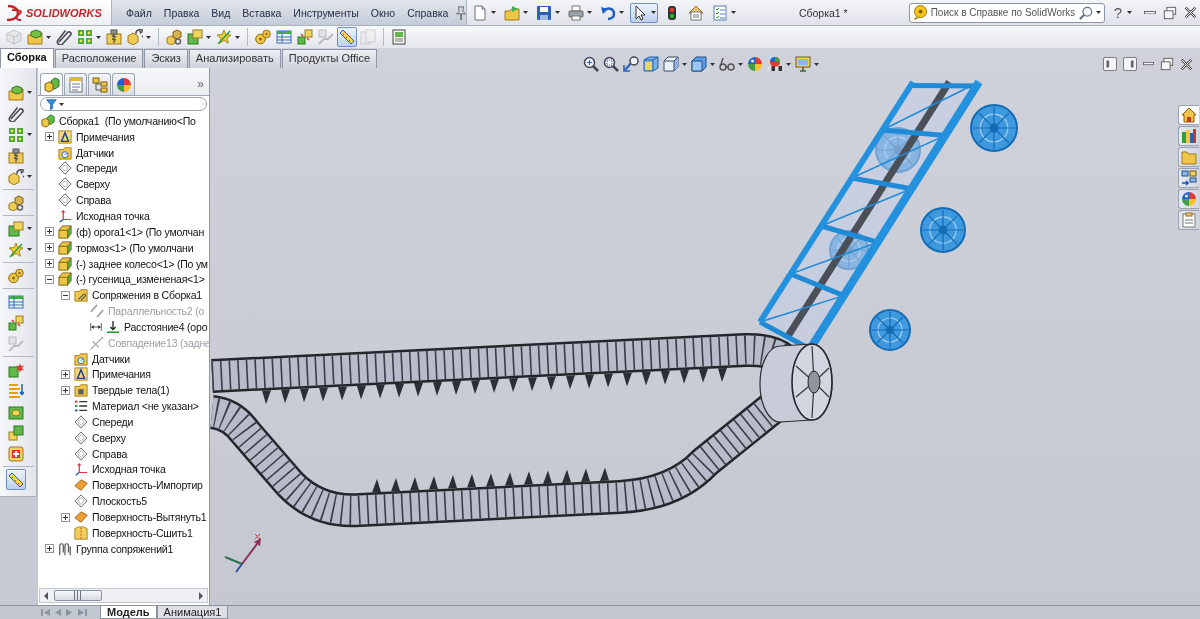 This screenshot has width=1200, height=619. I want to click on tree-item: Поверхность-Сшить1, so click(133, 533).